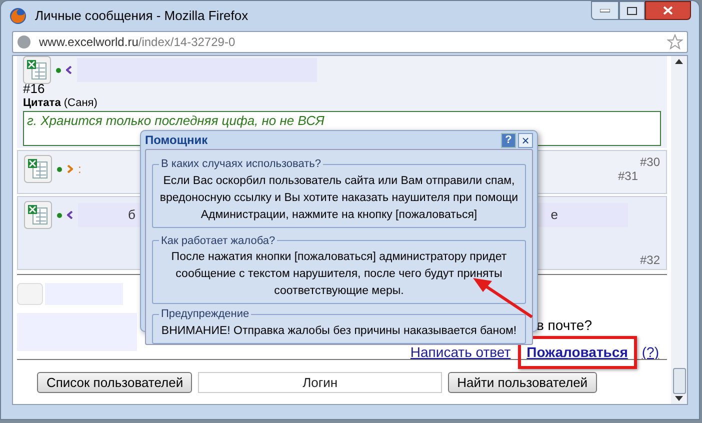  I want to click on link: Пожаловаться, so click(577, 352).